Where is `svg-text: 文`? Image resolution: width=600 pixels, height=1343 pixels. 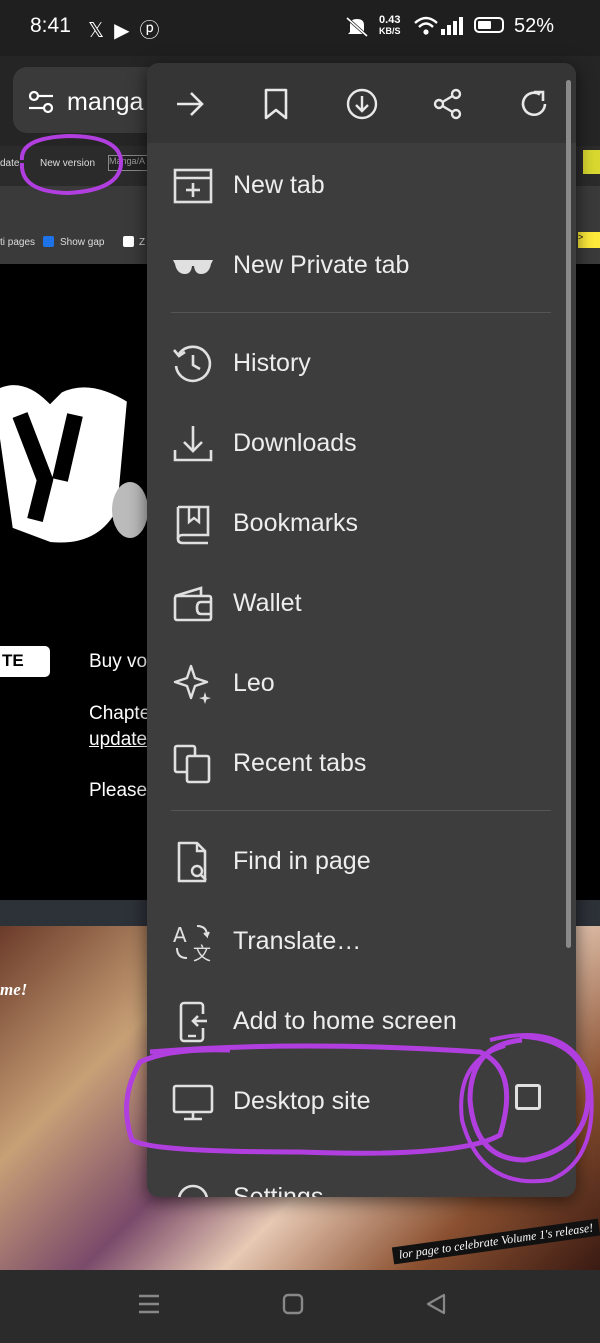
svg-text: 文 is located at coordinates (202, 954).